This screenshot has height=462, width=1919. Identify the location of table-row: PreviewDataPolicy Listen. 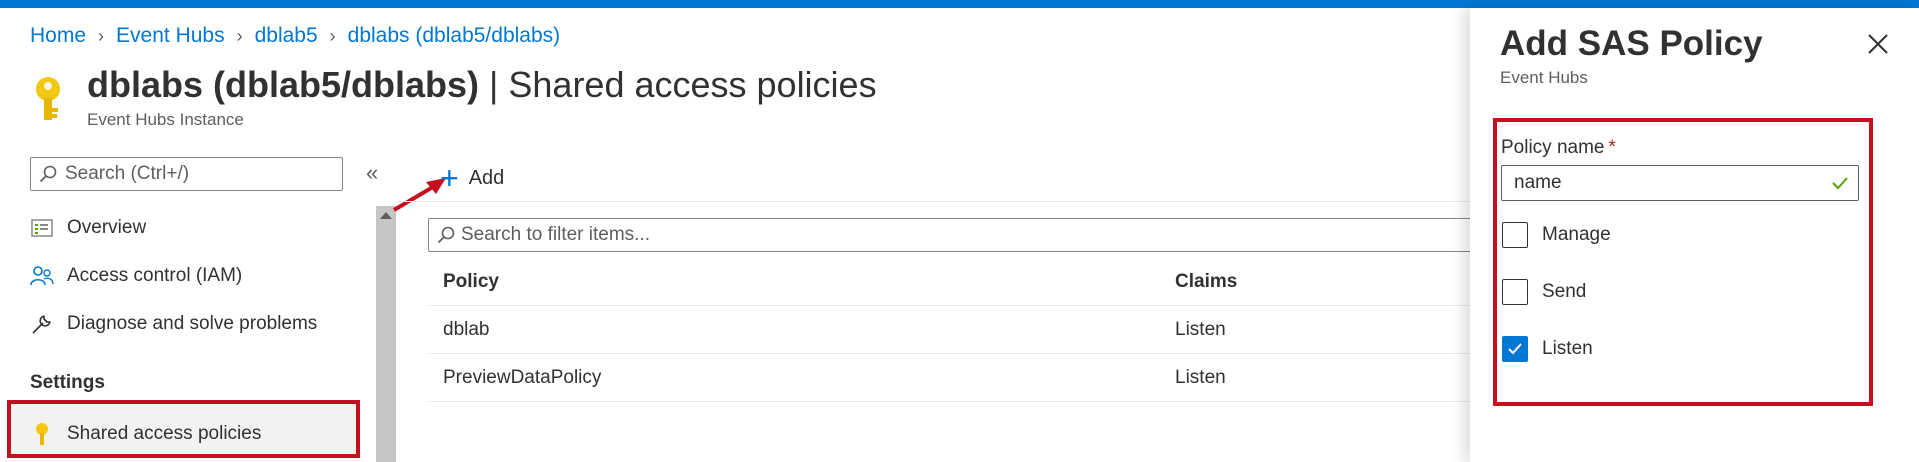
(958, 378).